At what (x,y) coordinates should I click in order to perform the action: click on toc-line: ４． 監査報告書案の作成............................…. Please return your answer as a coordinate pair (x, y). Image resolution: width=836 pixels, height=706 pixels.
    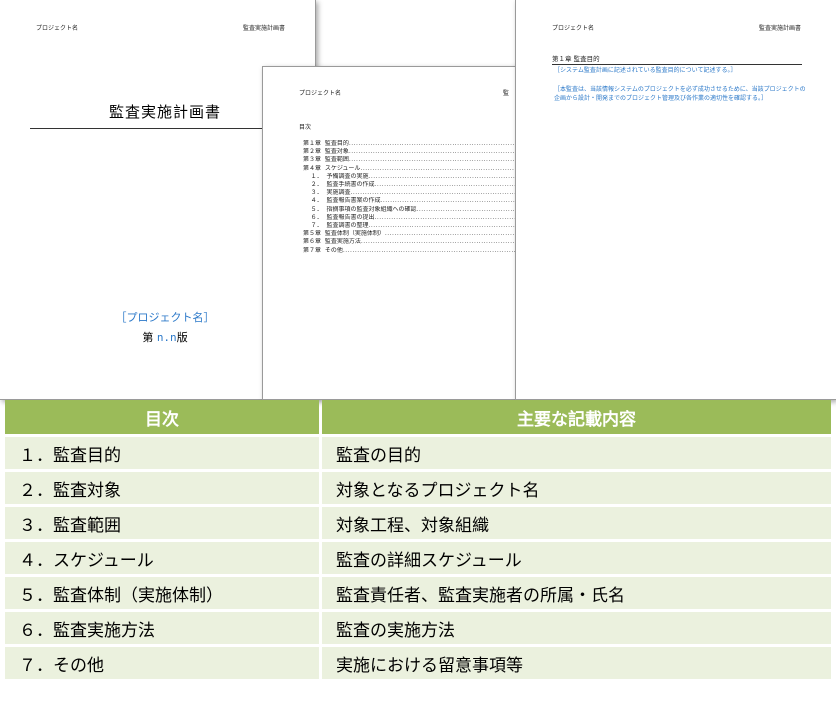
    Looking at the image, I should click on (419, 201).